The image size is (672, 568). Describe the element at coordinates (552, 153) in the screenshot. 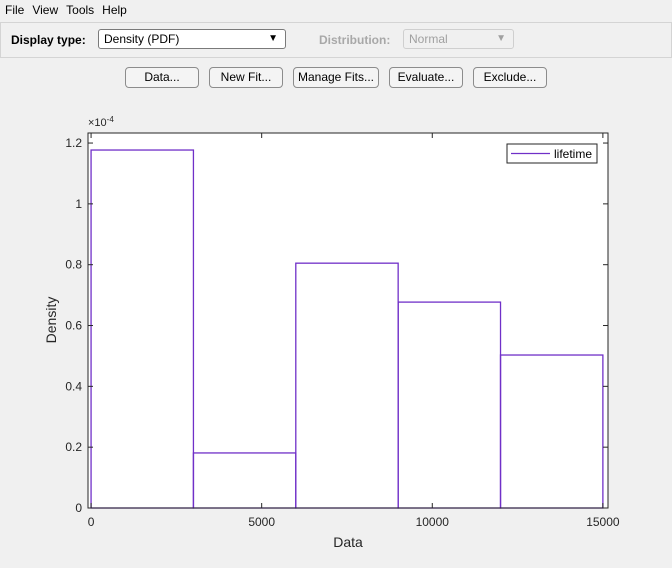

I see `legend: lifetime` at that location.